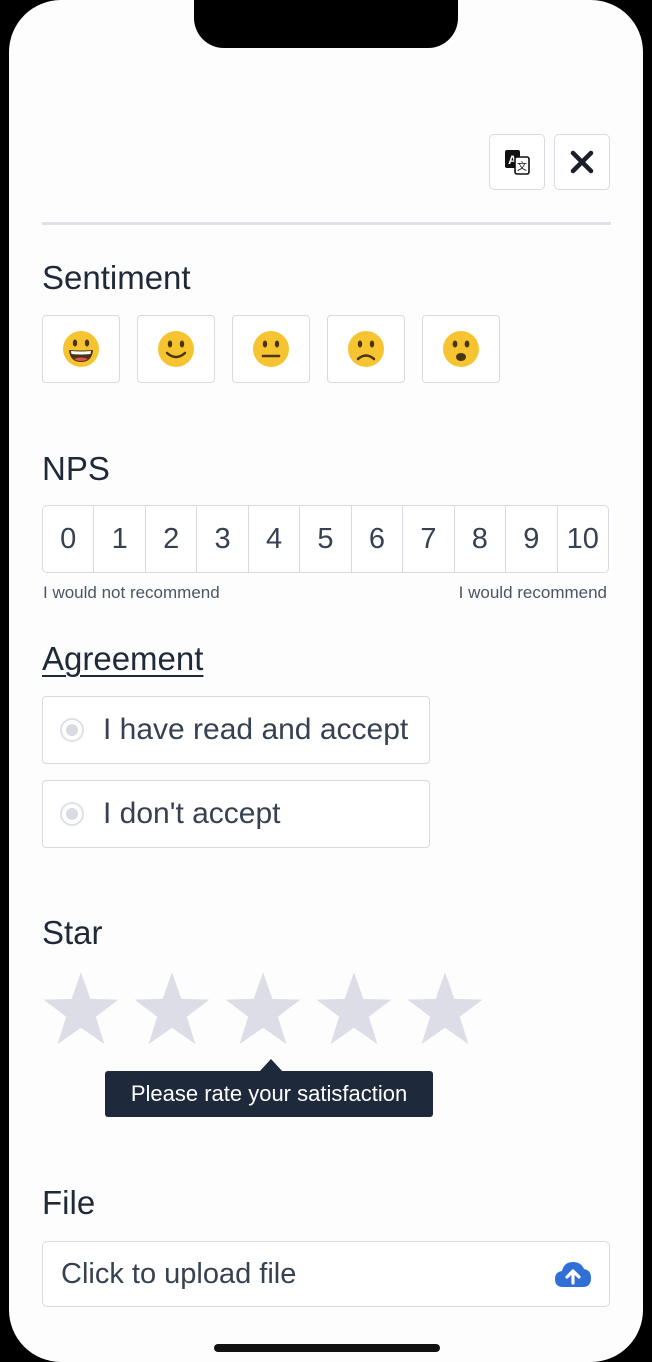 The height and width of the screenshot is (1362, 652). I want to click on nps-option-9: 9, so click(532, 539).